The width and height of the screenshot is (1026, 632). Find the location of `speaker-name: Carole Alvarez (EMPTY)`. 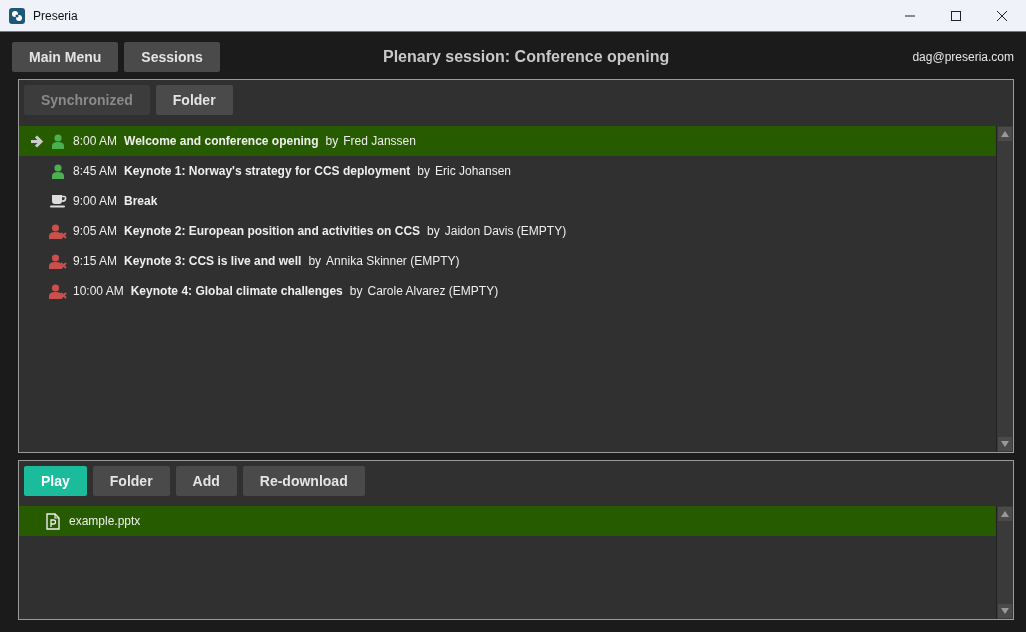

speaker-name: Carole Alvarez (EMPTY) is located at coordinates (433, 291).